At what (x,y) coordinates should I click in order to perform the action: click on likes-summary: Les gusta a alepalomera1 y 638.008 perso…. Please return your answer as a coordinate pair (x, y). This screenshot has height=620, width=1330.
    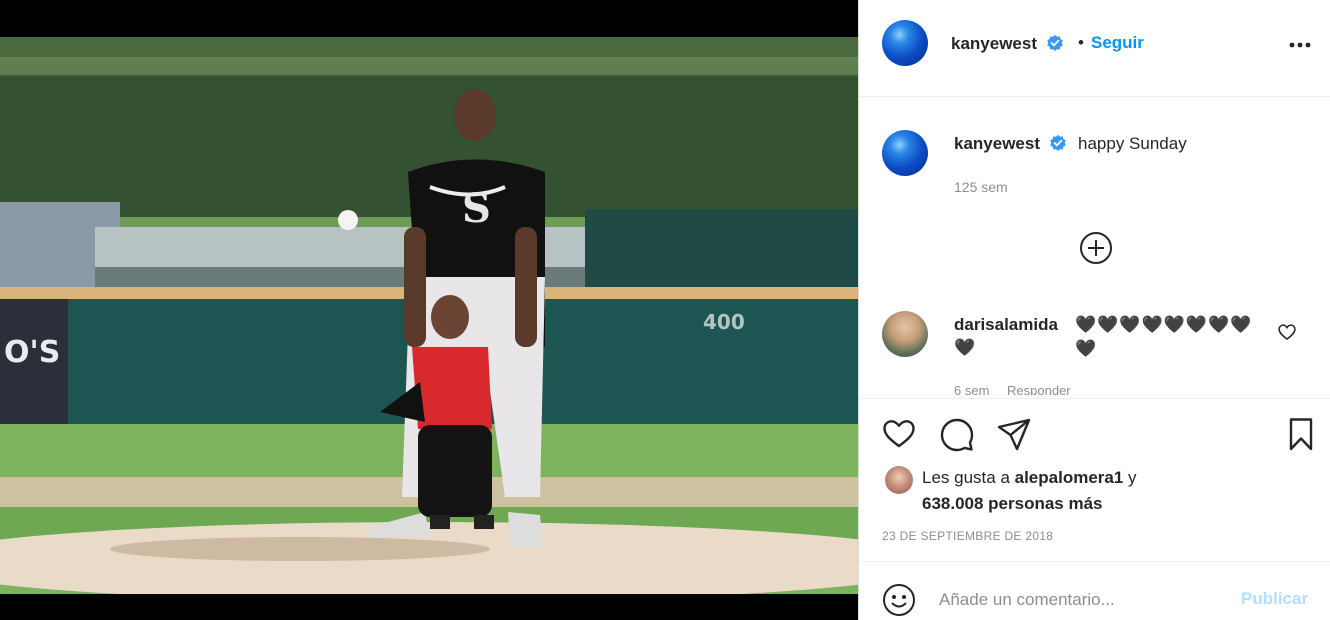
    Looking at the image, I should click on (1029, 491).